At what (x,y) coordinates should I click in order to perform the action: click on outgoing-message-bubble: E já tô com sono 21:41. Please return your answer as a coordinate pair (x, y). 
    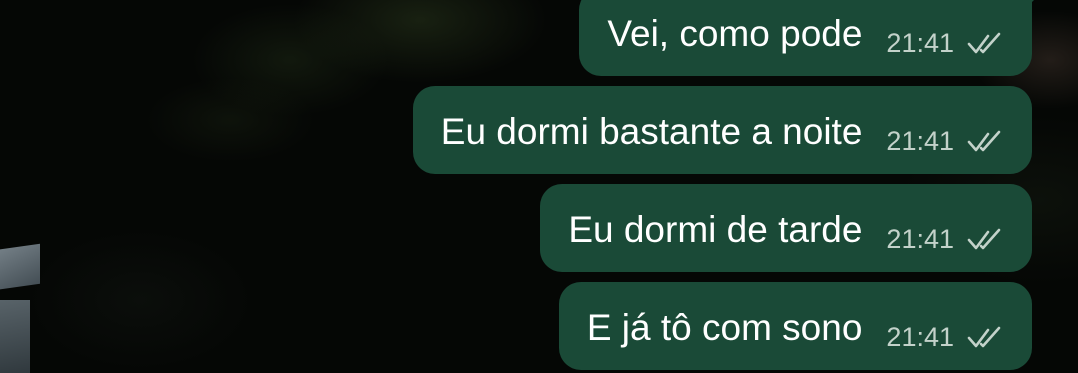
    Looking at the image, I should click on (795, 326).